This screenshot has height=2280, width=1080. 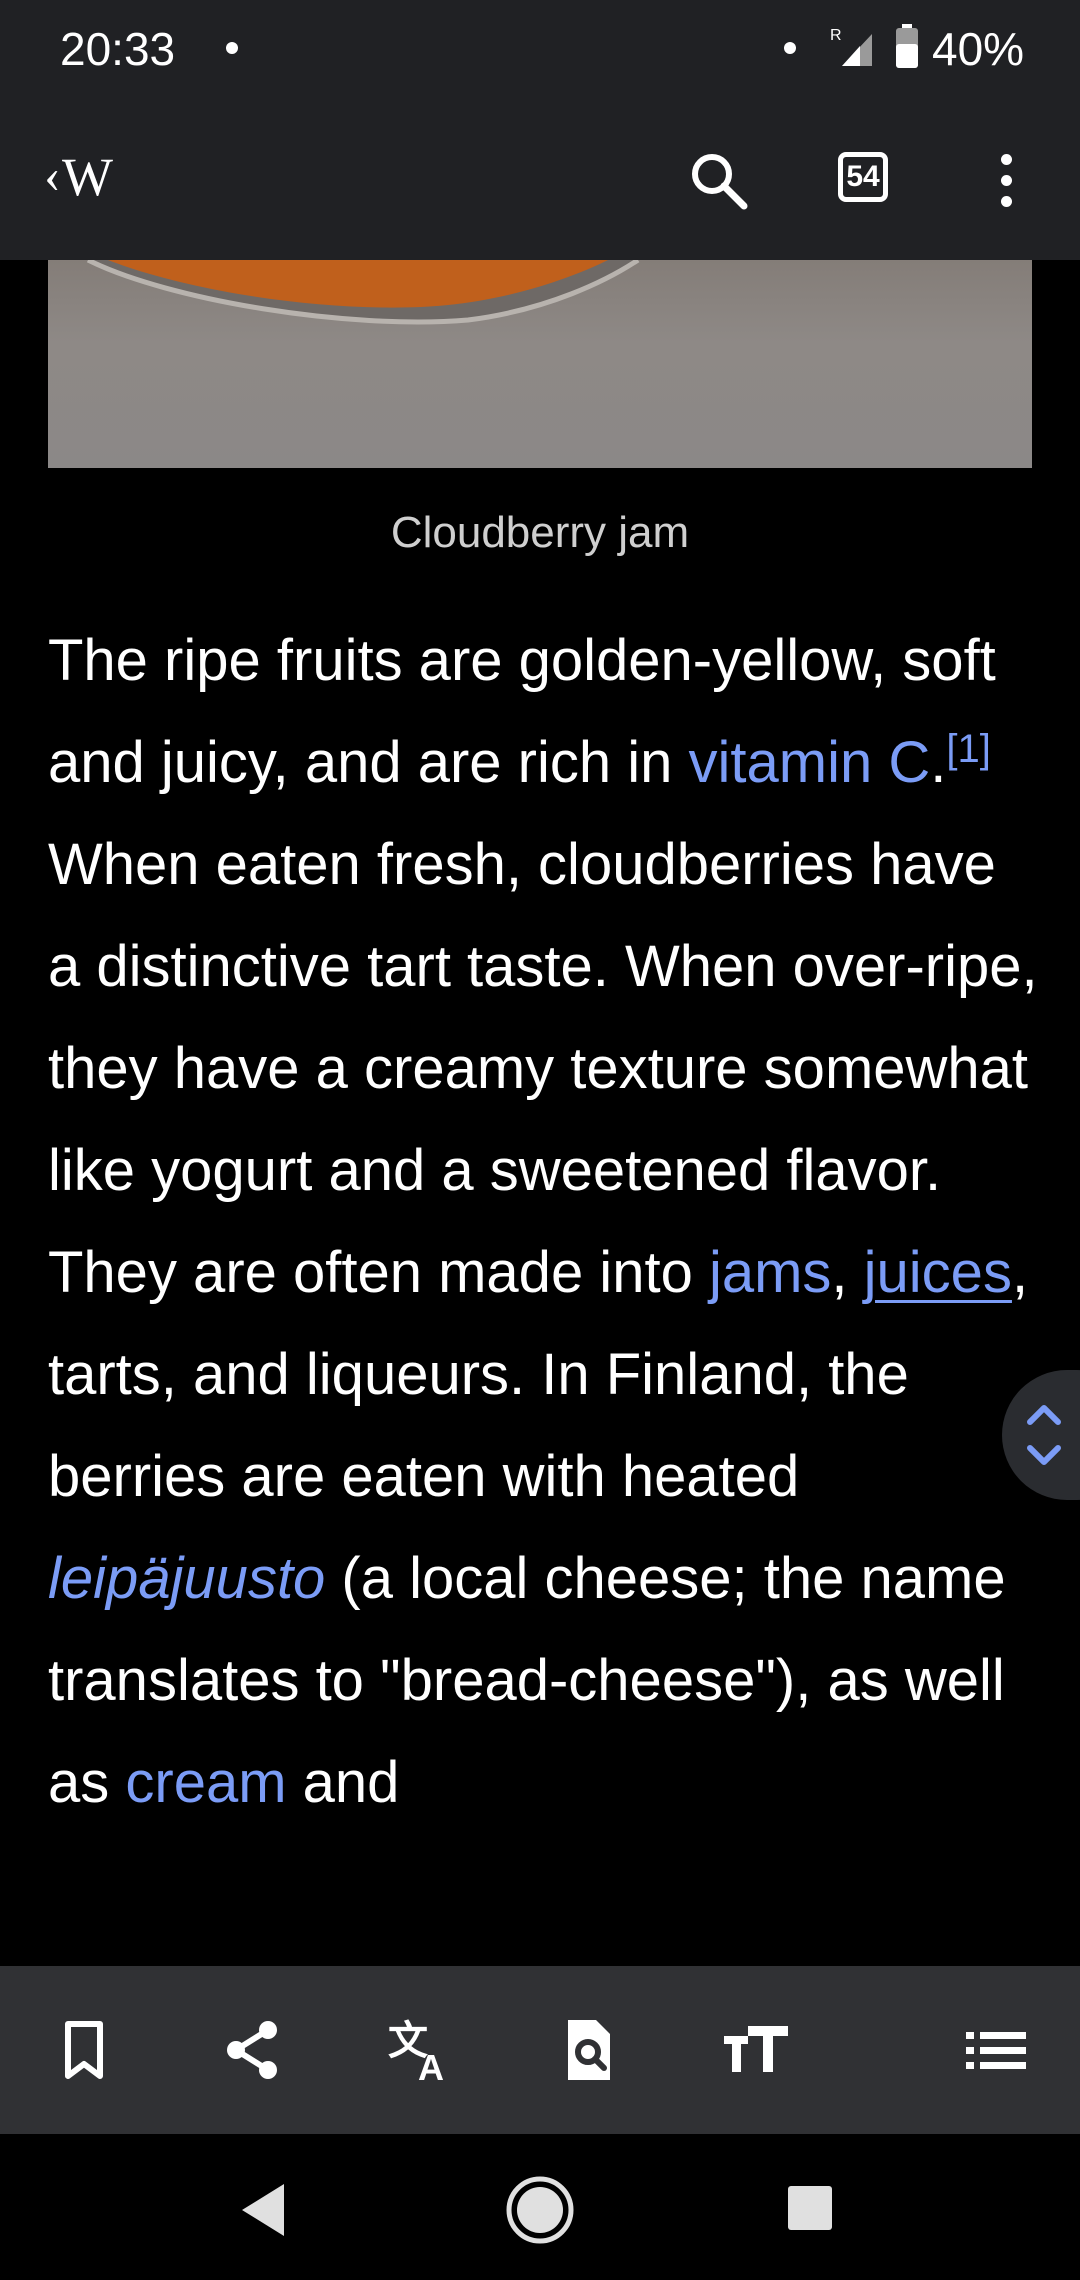 What do you see at coordinates (851, 46) in the screenshot?
I see `cell-signal-icon: R` at bounding box center [851, 46].